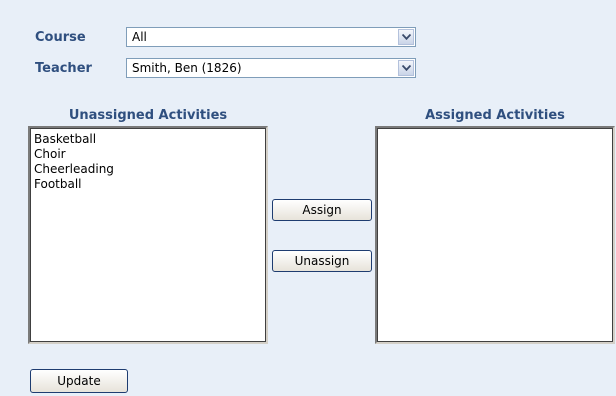  Describe the element at coordinates (495, 115) in the screenshot. I see `assigned-activities-heading: Assigned Activities` at that location.